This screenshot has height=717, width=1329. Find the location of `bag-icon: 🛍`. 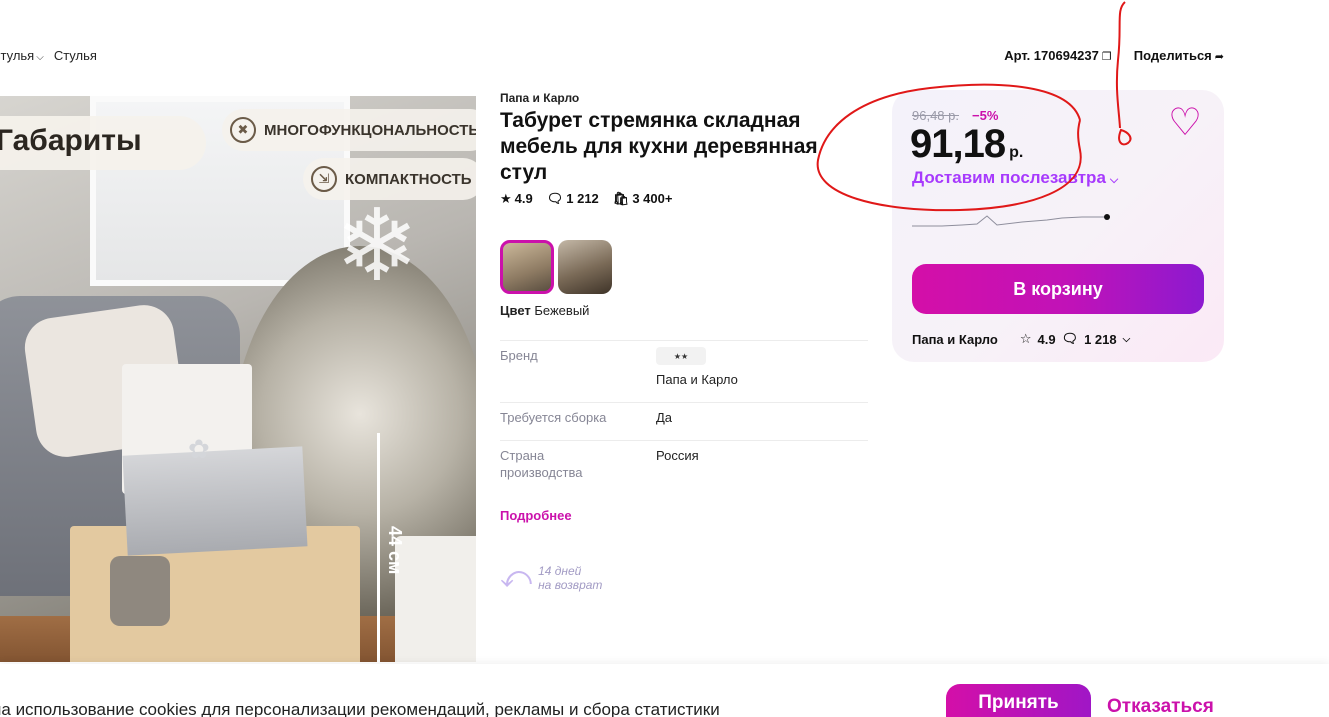

bag-icon: 🛍 is located at coordinates (621, 198).